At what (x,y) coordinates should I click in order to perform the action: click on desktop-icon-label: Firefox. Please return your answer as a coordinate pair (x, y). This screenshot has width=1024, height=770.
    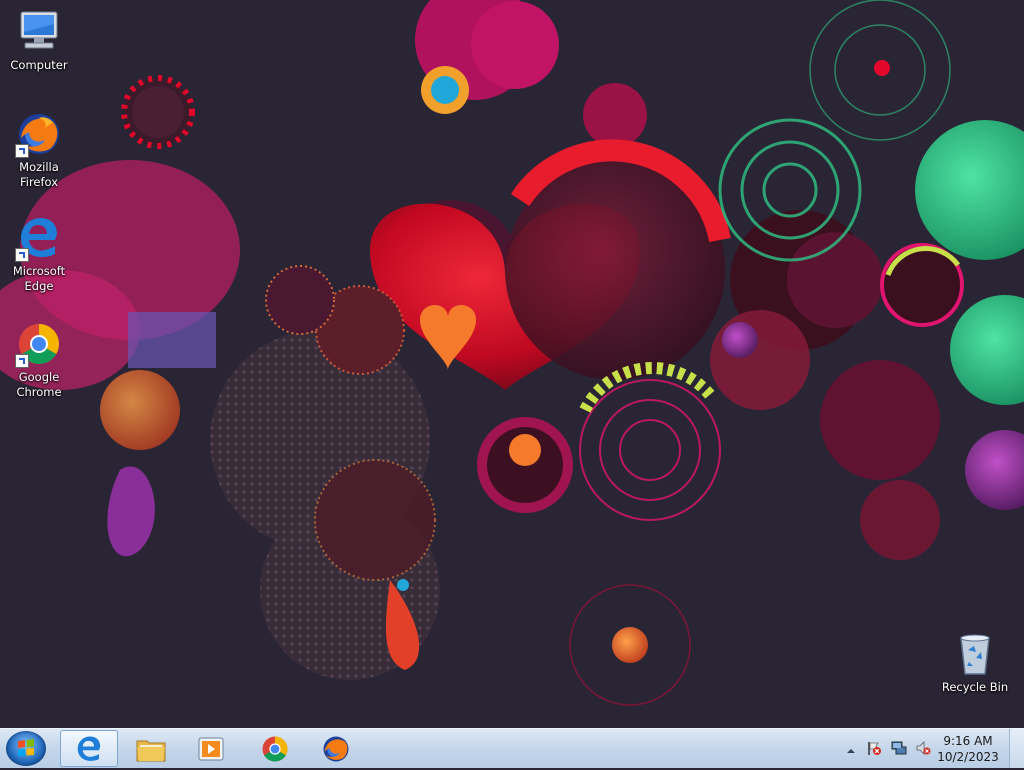
    Looking at the image, I should click on (39, 182).